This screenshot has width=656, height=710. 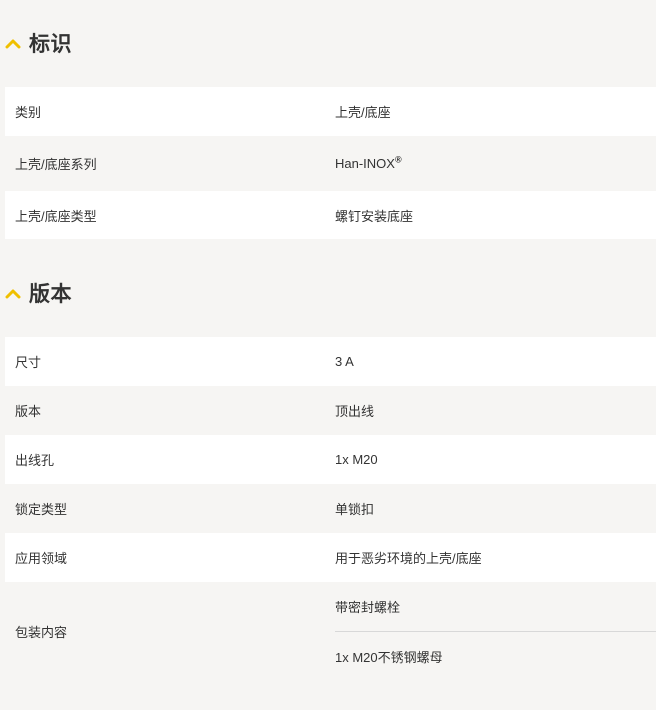 I want to click on row-value: 带密封螺栓, so click(x=495, y=607).